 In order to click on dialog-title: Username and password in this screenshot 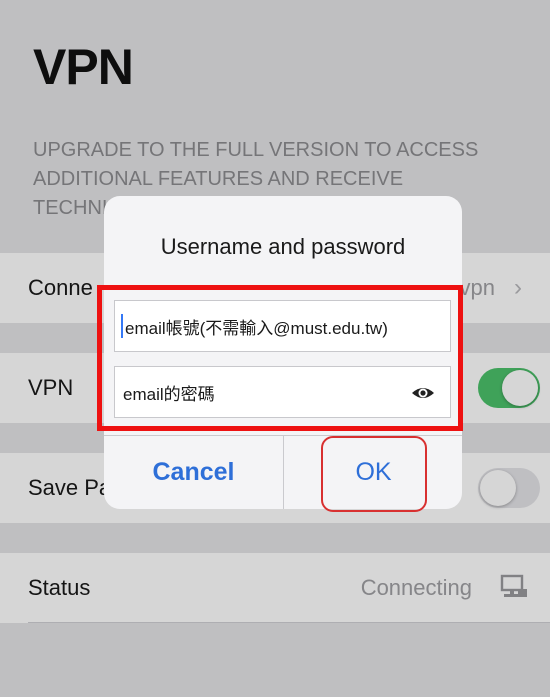, I will do `click(283, 246)`.